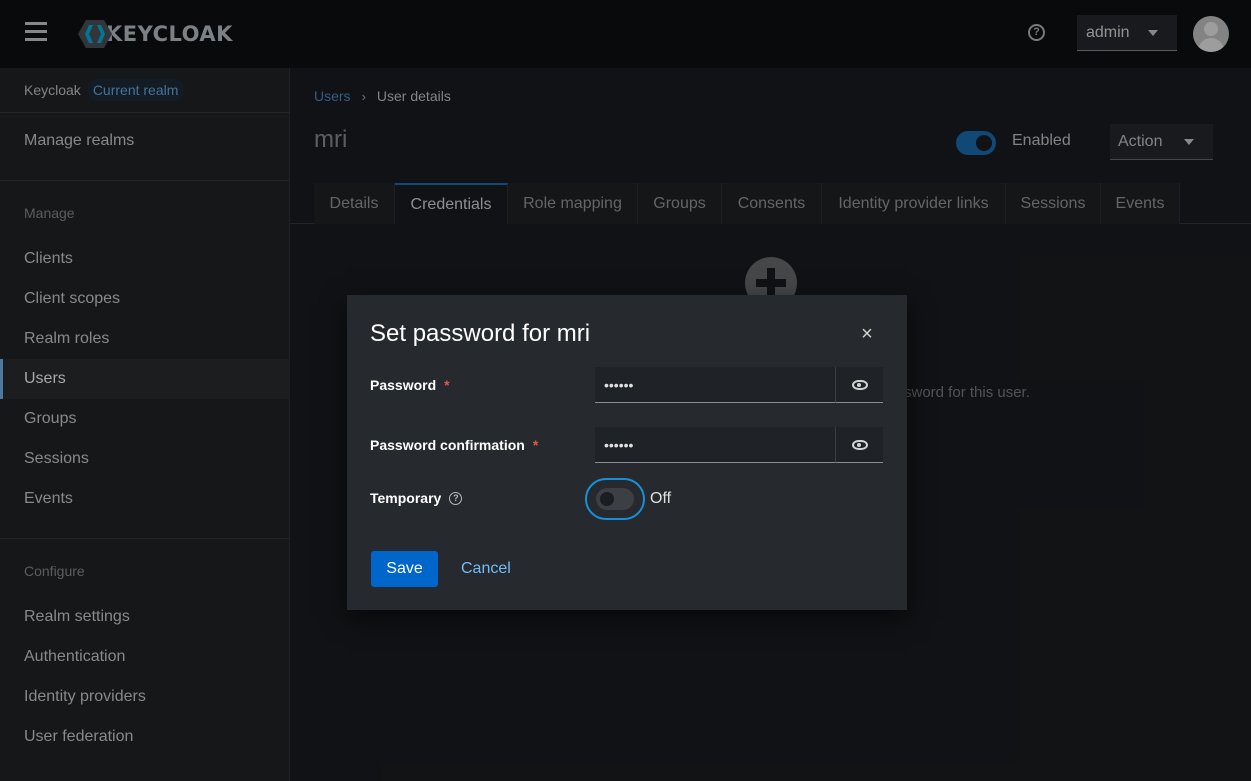 This screenshot has height=781, width=1251. I want to click on show-password-button, so click(859, 385).